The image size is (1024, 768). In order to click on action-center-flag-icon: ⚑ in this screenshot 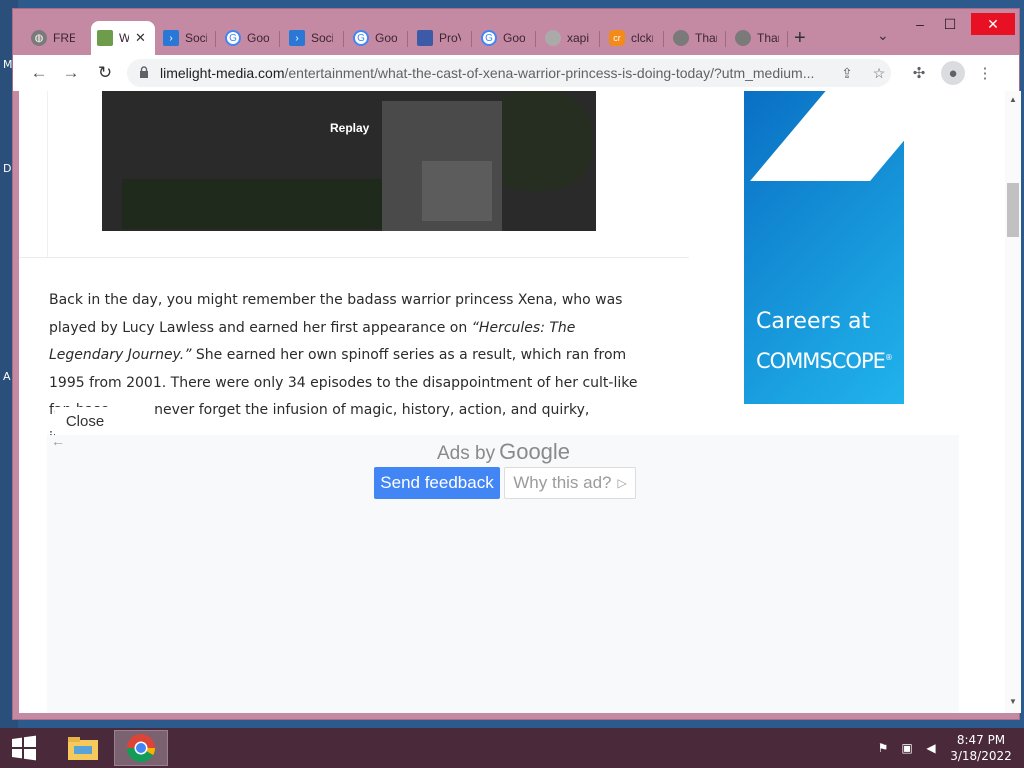, I will do `click(883, 748)`.